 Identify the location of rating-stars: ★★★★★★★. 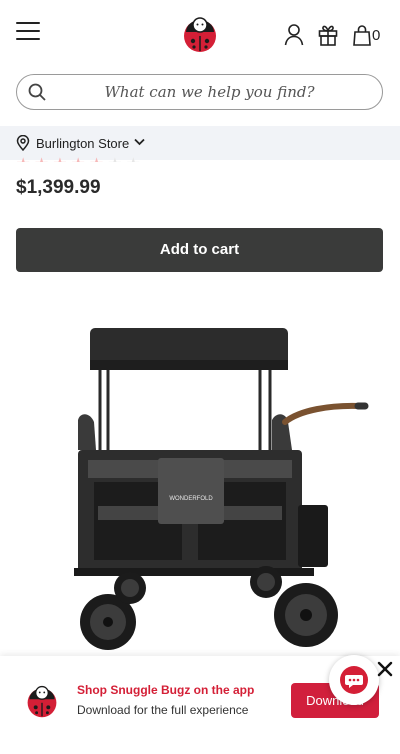
(80, 158).